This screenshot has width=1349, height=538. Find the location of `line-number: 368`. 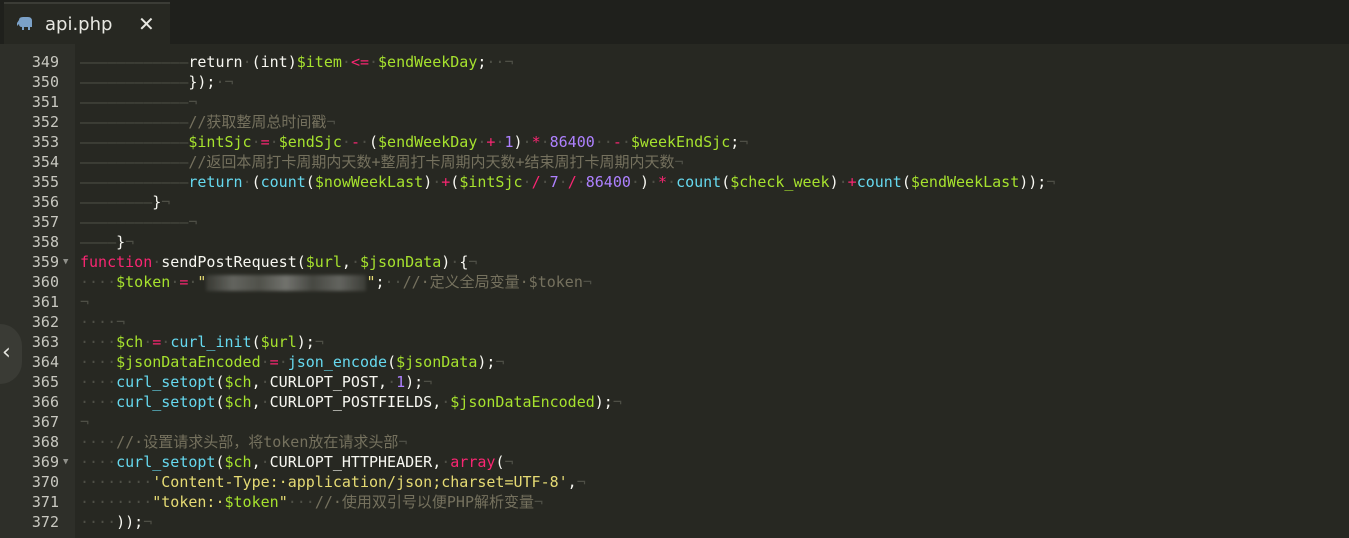

line-number: 368 is located at coordinates (45, 442).